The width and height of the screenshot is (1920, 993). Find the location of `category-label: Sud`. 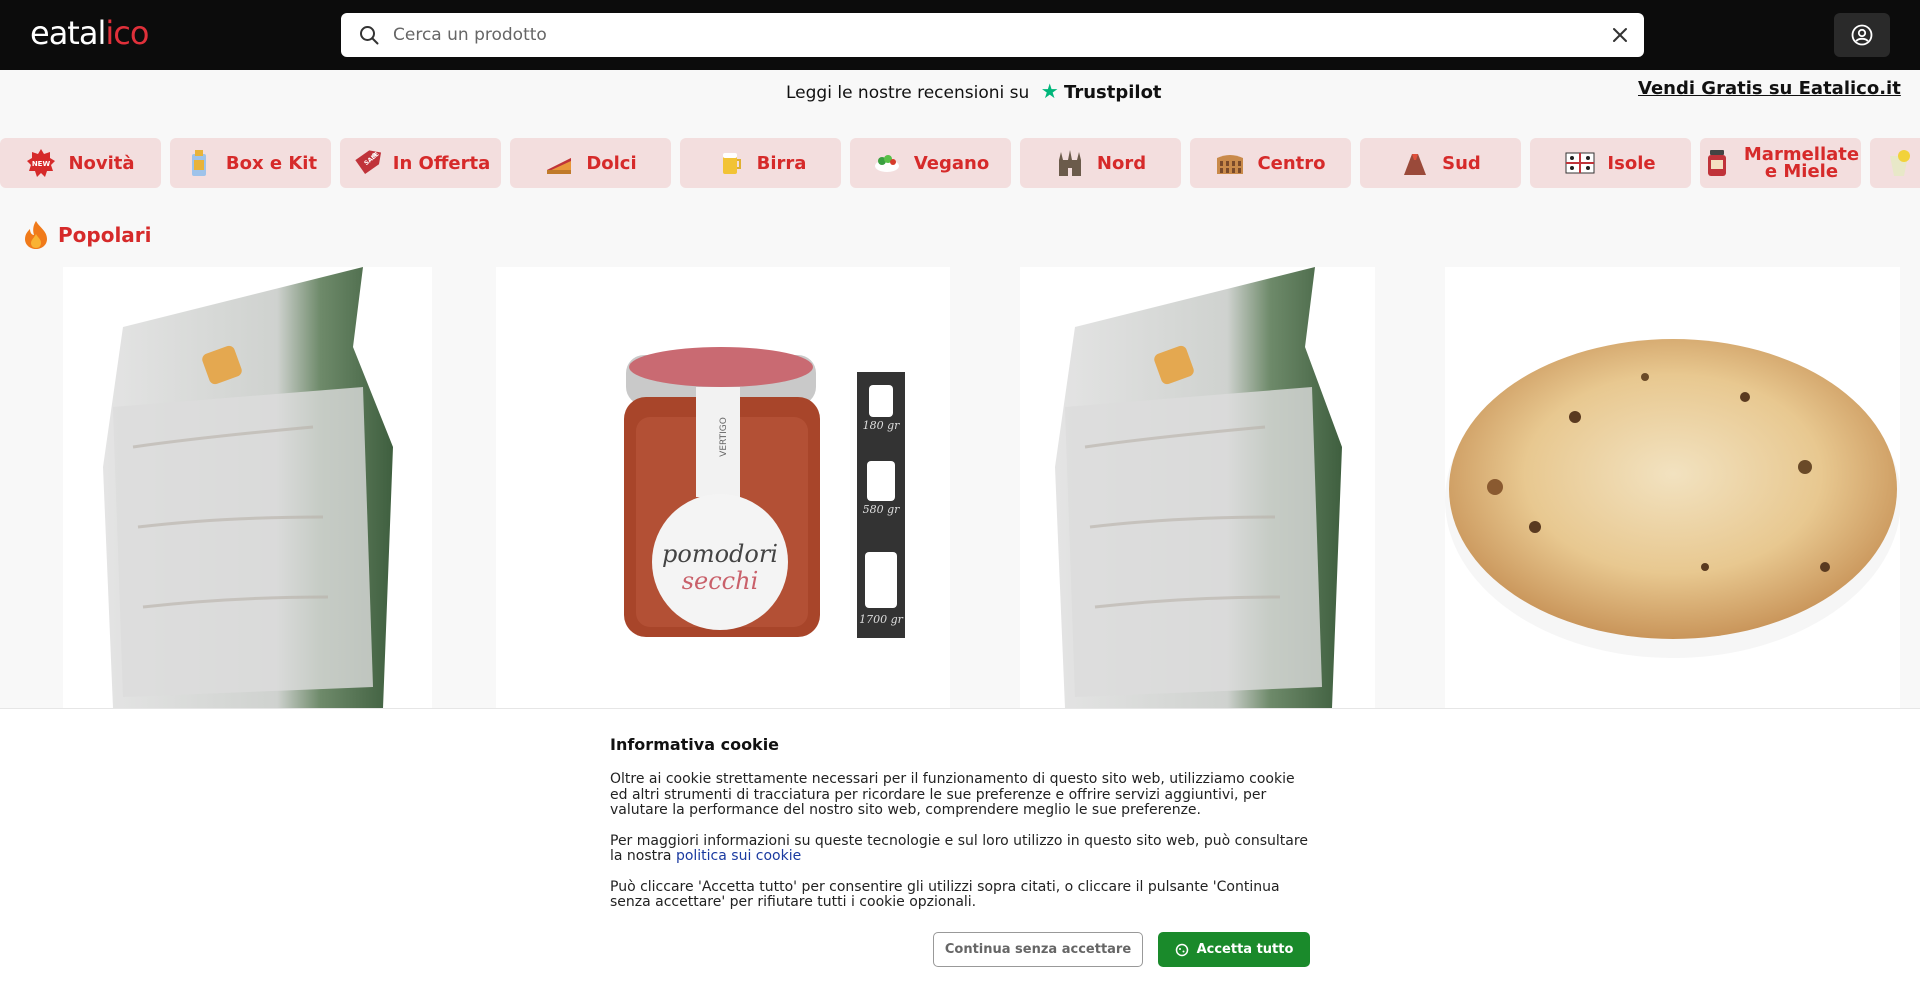

category-label: Sud is located at coordinates (1461, 163).